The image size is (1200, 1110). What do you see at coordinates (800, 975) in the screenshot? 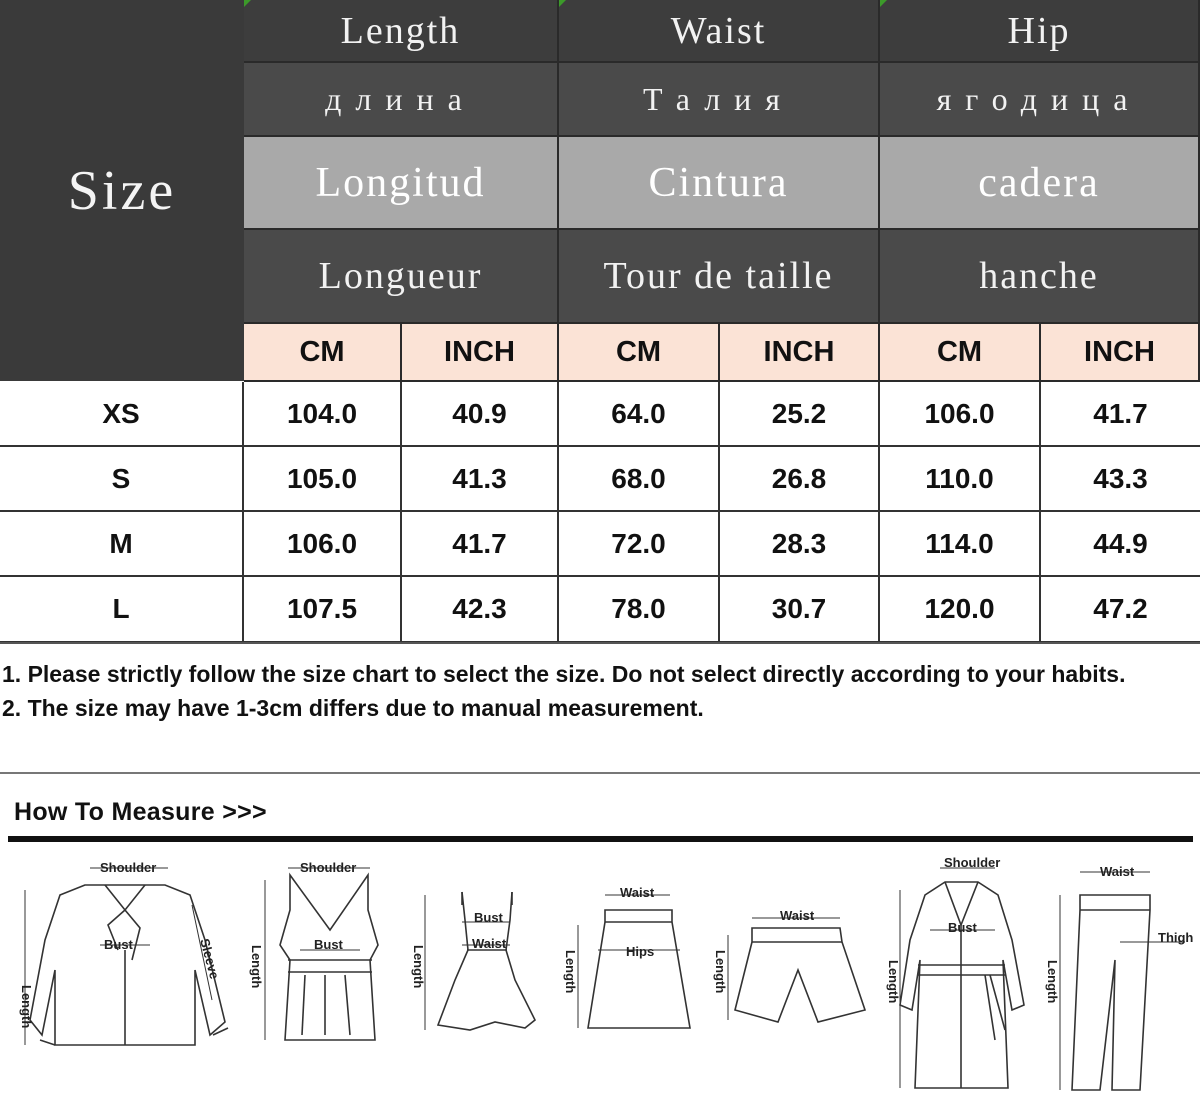
I see `shorts-icon` at bounding box center [800, 975].